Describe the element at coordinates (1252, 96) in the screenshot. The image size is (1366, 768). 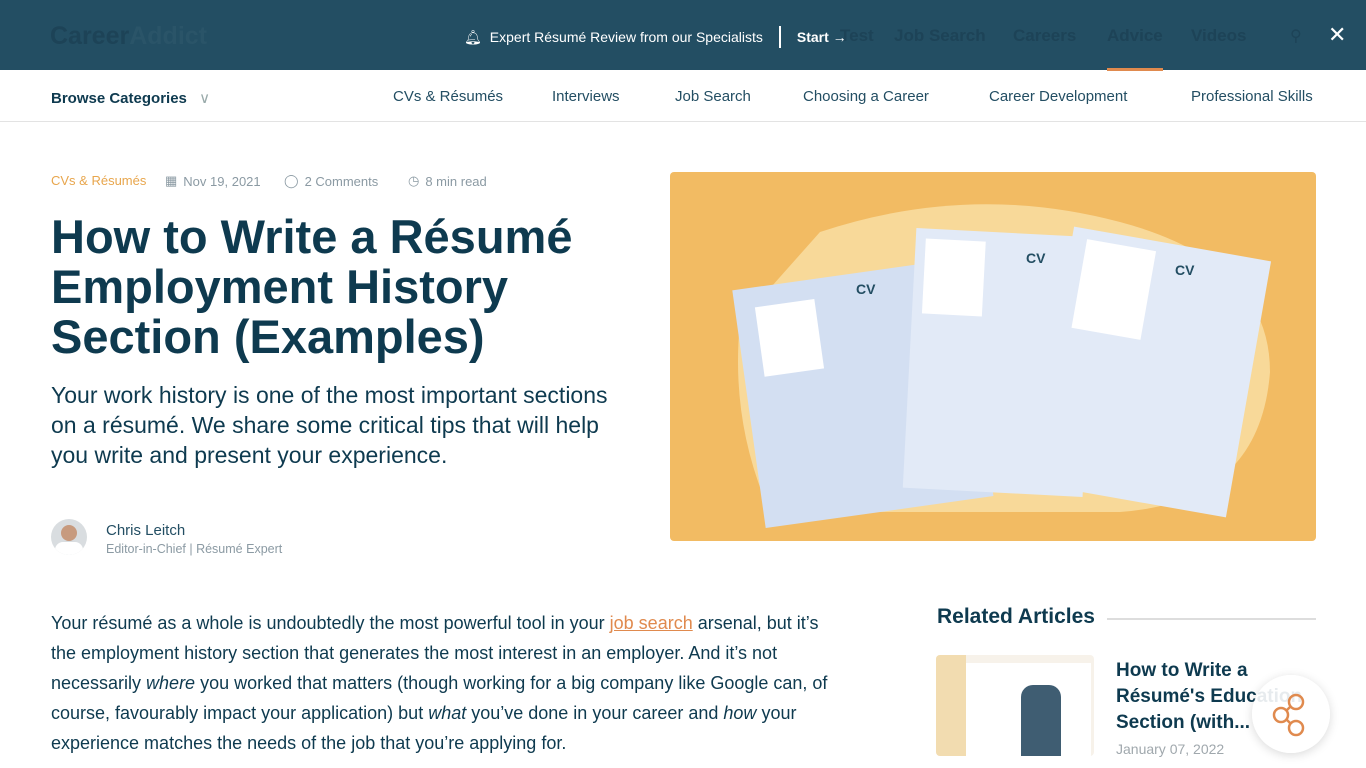
I see `cat-professional-skills: Professional Skills` at that location.